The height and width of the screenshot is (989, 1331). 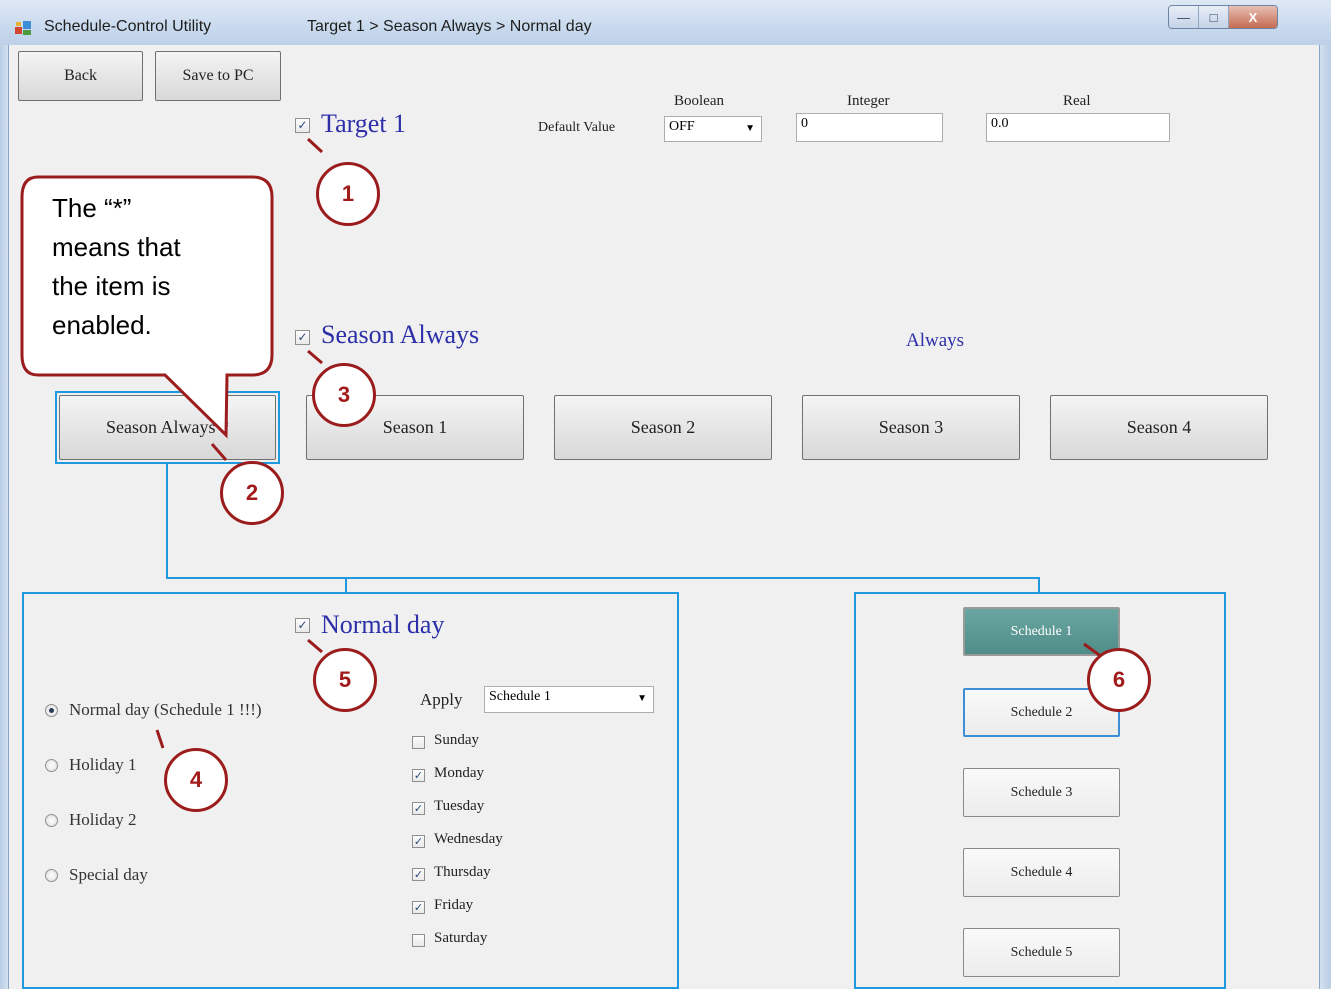 I want to click on marker-4: 4, so click(x=196, y=780).